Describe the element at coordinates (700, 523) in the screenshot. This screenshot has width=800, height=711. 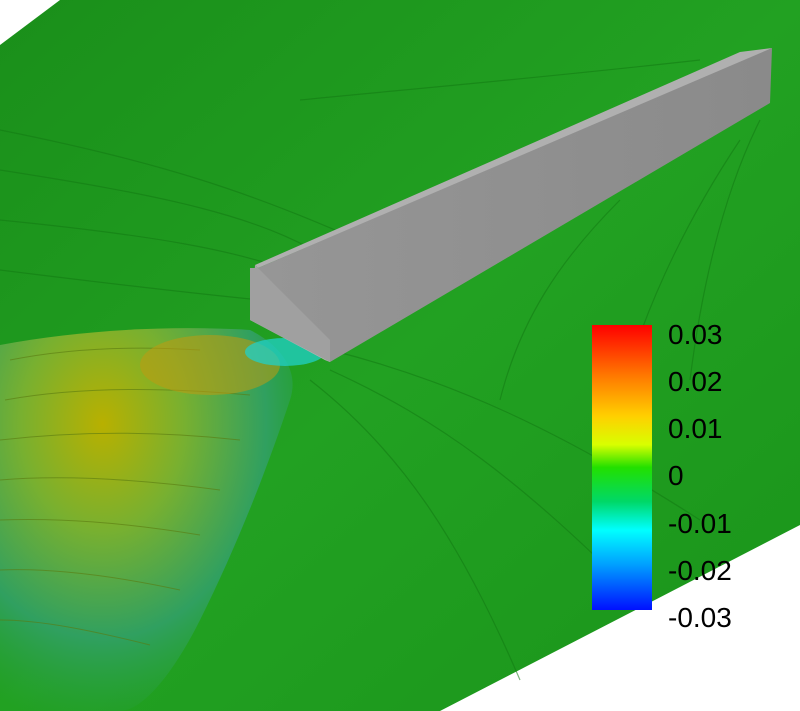
I see `colorbar-label: -0.01` at that location.